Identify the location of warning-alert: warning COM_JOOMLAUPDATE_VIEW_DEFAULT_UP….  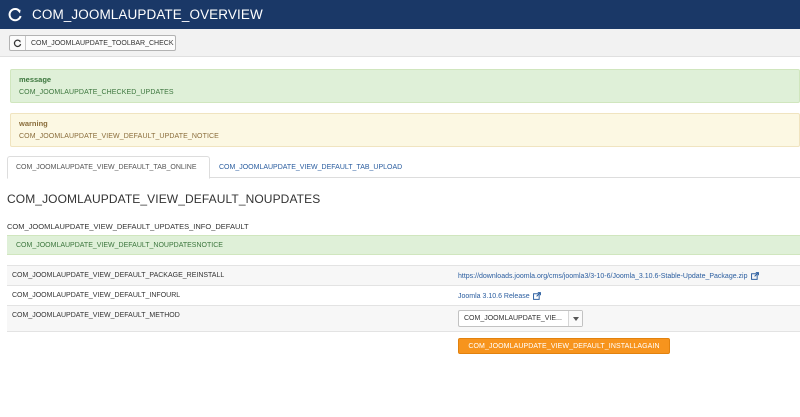
(405, 130).